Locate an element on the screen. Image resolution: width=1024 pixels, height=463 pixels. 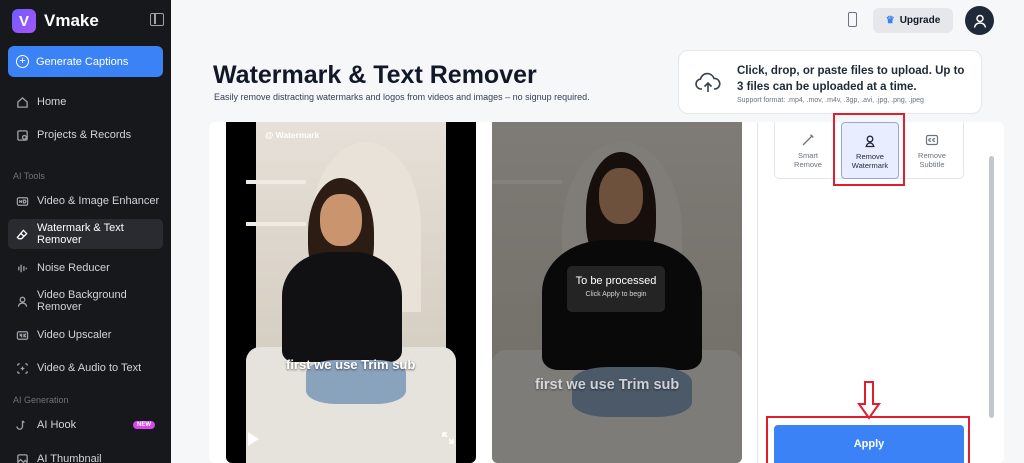
hook-icon is located at coordinates (22, 425).